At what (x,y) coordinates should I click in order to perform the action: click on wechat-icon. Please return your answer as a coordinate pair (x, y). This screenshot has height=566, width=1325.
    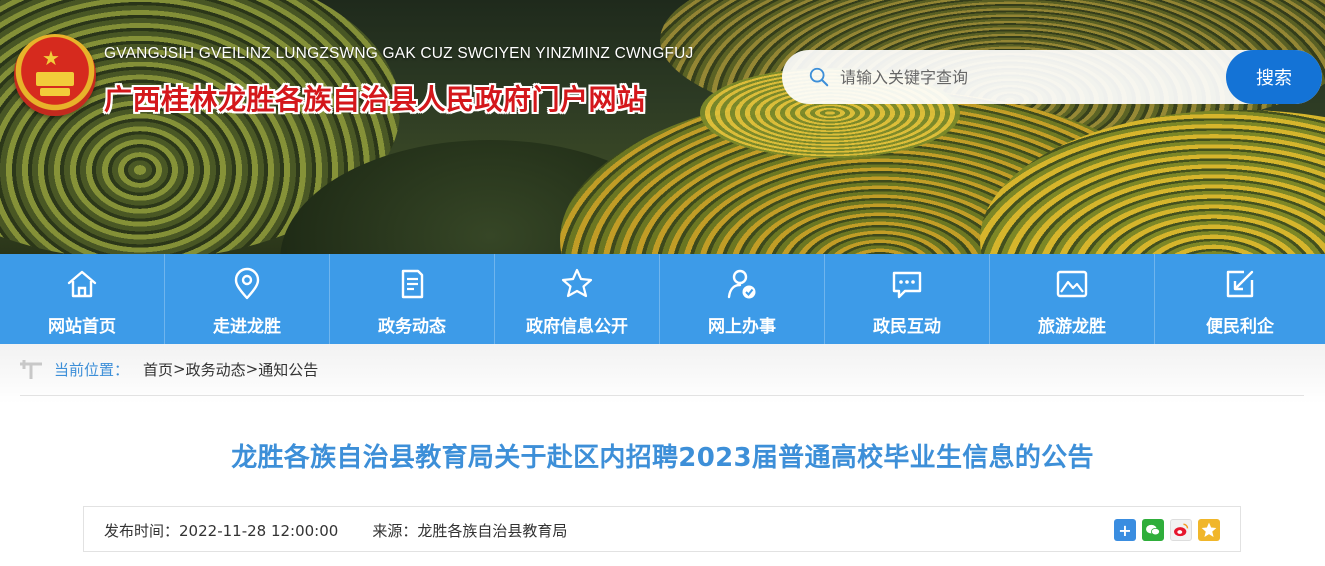
    Looking at the image, I should click on (1153, 530).